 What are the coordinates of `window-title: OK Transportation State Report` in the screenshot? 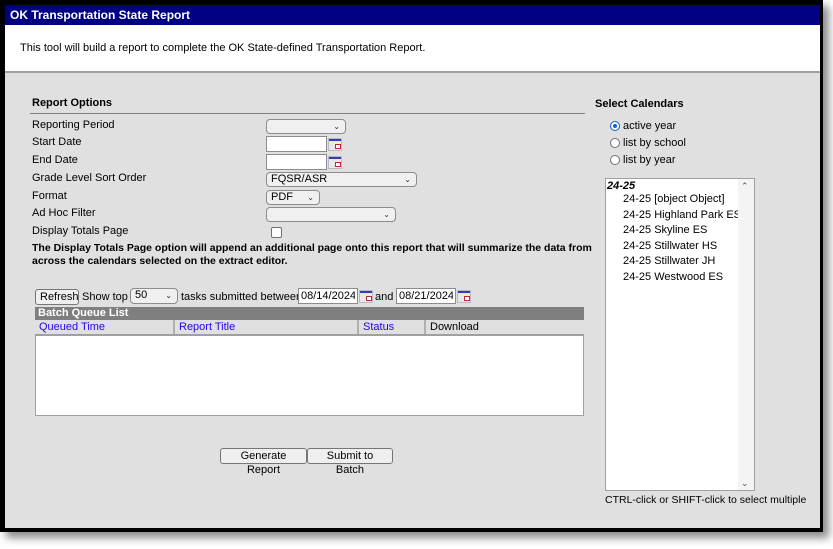 It's located at (412, 15).